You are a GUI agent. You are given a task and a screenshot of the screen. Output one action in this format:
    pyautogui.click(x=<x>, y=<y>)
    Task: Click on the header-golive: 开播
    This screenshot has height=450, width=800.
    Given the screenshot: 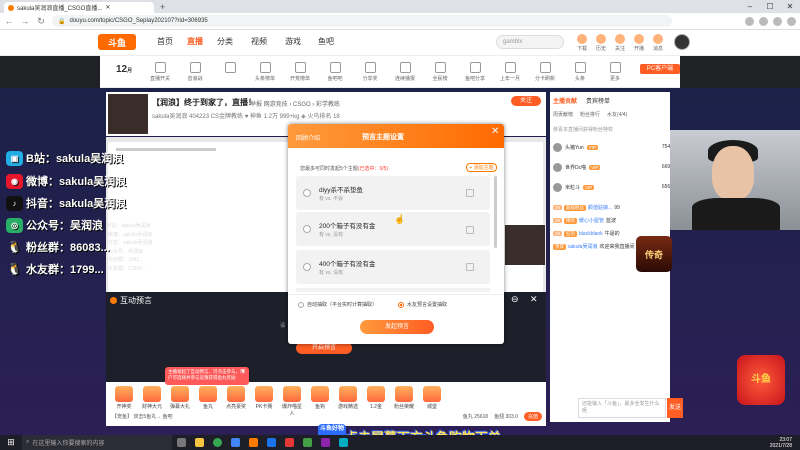 What is the action you would take?
    pyautogui.click(x=639, y=43)
    